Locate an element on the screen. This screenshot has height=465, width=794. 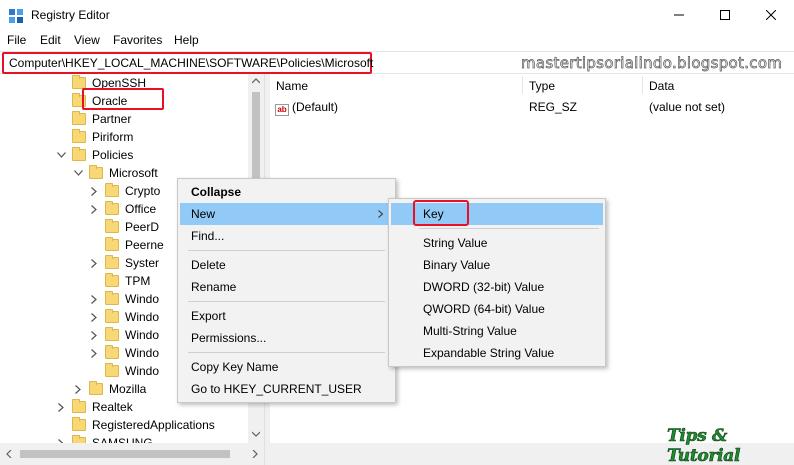
tree-item-label: PeerD is located at coordinates (142, 227).